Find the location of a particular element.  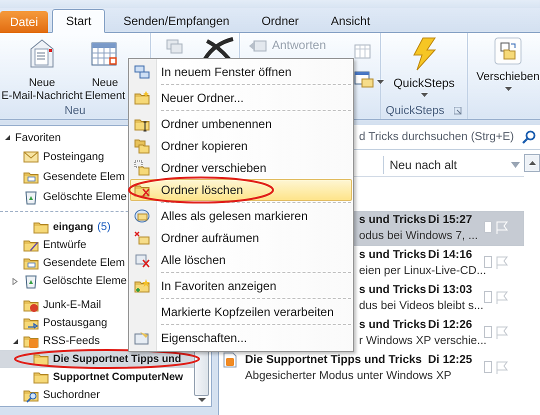

message-time: Di 14:16 is located at coordinates (451, 254).